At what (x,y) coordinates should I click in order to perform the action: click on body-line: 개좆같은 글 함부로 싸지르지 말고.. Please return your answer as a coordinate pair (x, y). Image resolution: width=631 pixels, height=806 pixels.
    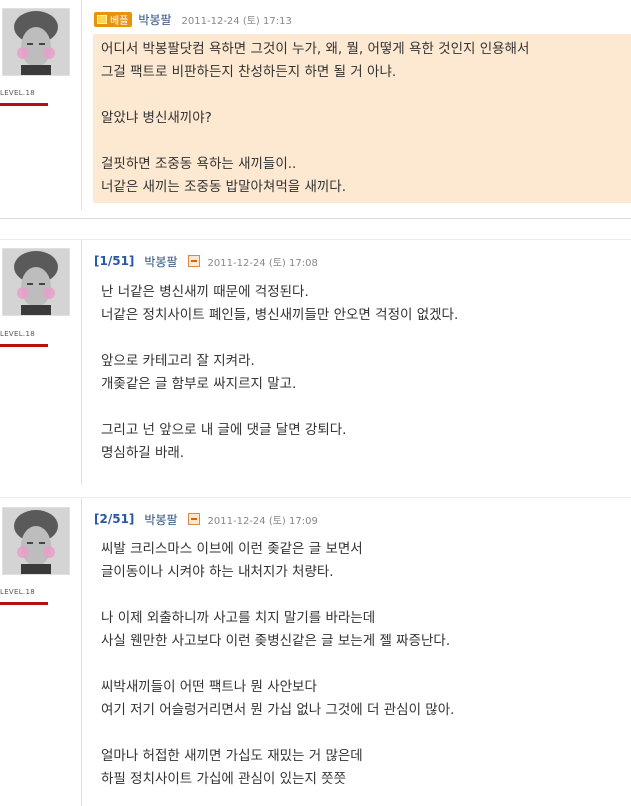
    Looking at the image, I should click on (199, 384).